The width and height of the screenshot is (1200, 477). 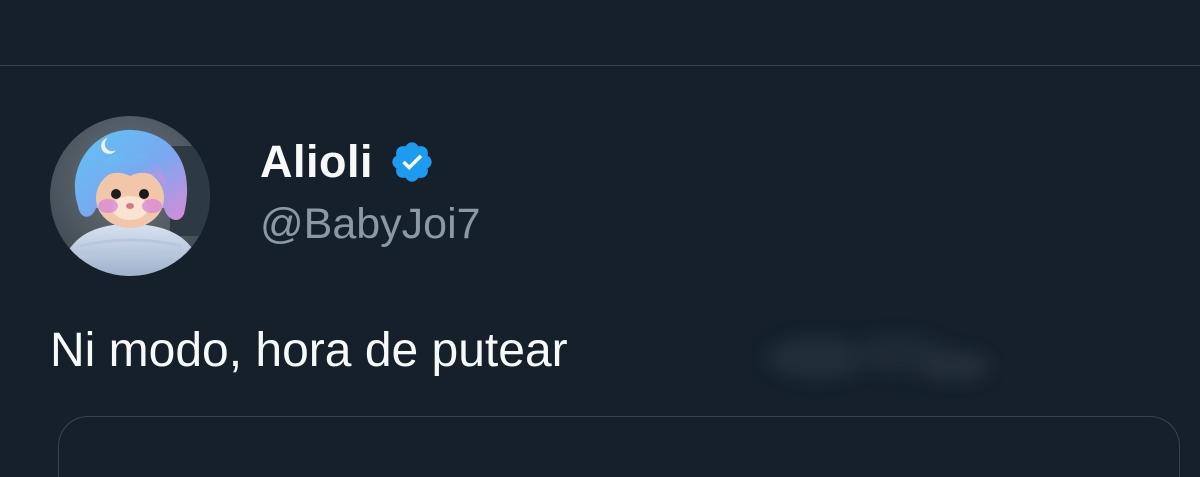 What do you see at coordinates (600, 32) in the screenshot?
I see `top-bar` at bounding box center [600, 32].